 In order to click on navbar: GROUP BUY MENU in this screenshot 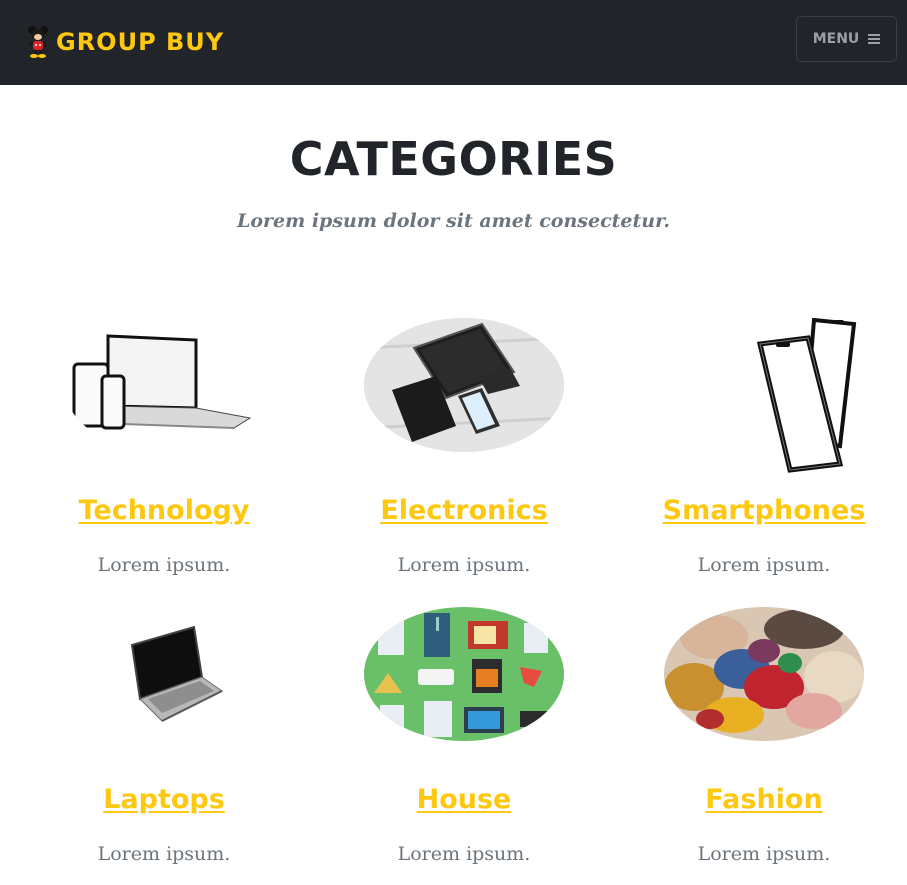, I will do `click(453, 42)`.